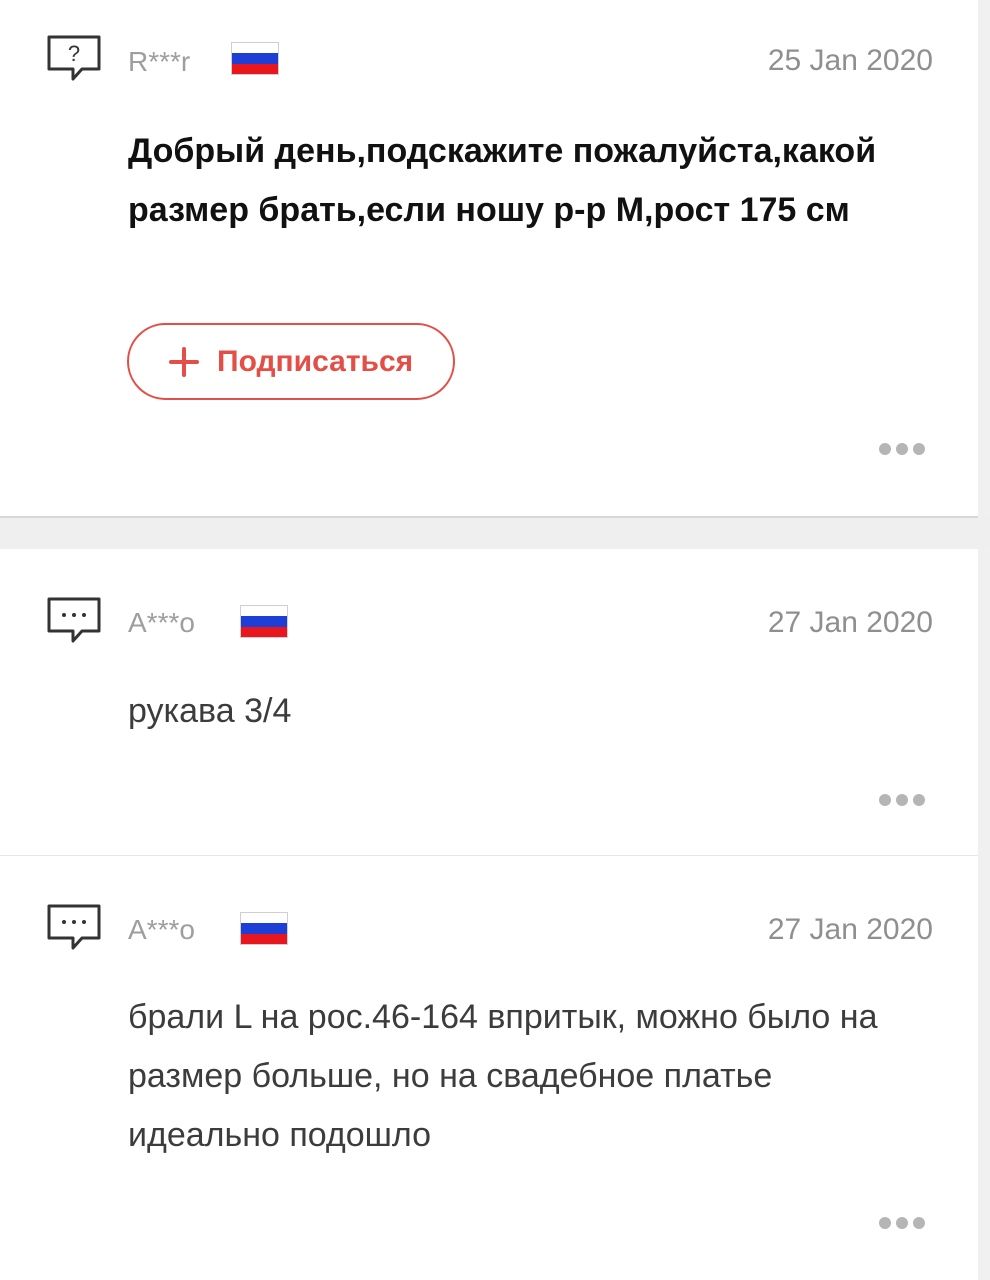  Describe the element at coordinates (850, 60) in the screenshot. I see `post-date: 25 Jan 2020` at that location.